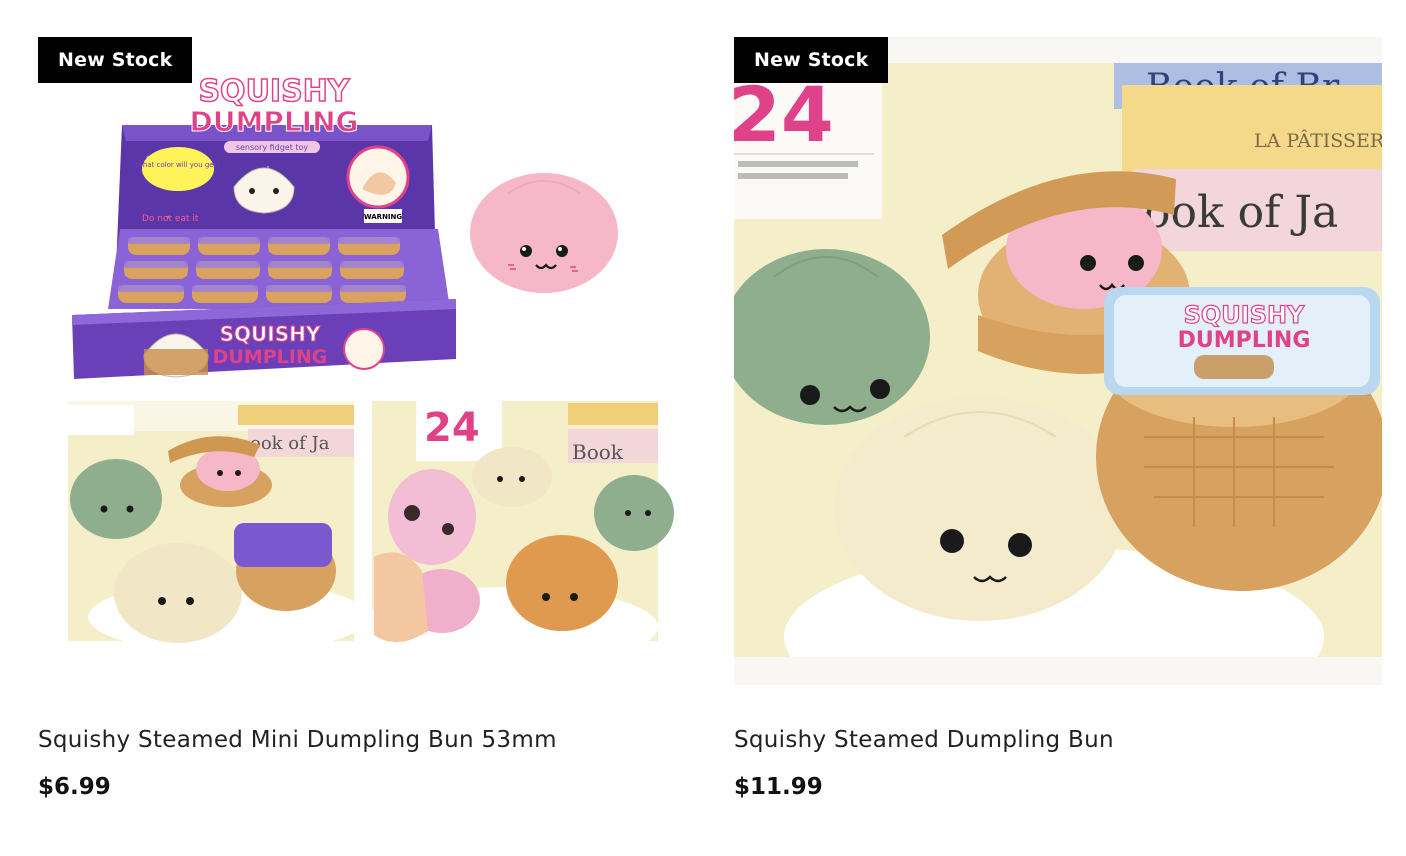  What do you see at coordinates (1058, 740) in the screenshot?
I see `product-title: Squishy Steamed Dumpling Bun` at bounding box center [1058, 740].